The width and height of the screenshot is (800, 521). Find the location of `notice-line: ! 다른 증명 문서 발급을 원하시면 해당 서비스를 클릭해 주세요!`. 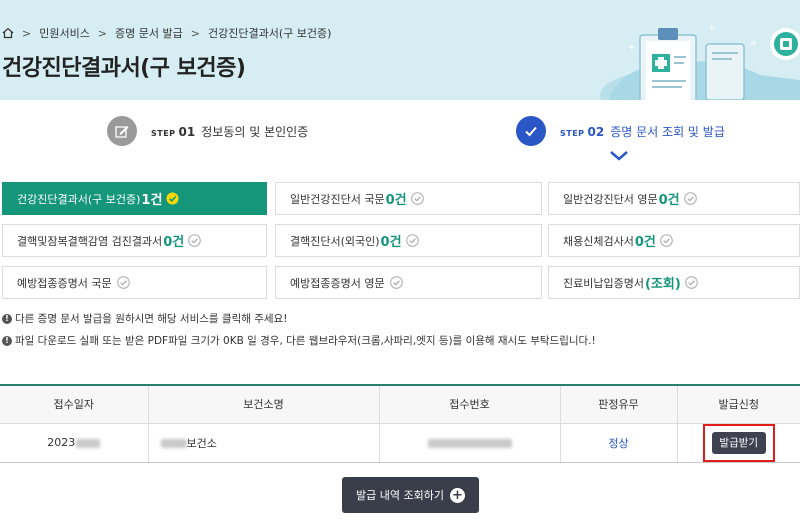

notice-line: ! 다른 증명 문서 발급을 원하시면 해당 서비스를 클릭해 주세요! is located at coordinates (144, 318).